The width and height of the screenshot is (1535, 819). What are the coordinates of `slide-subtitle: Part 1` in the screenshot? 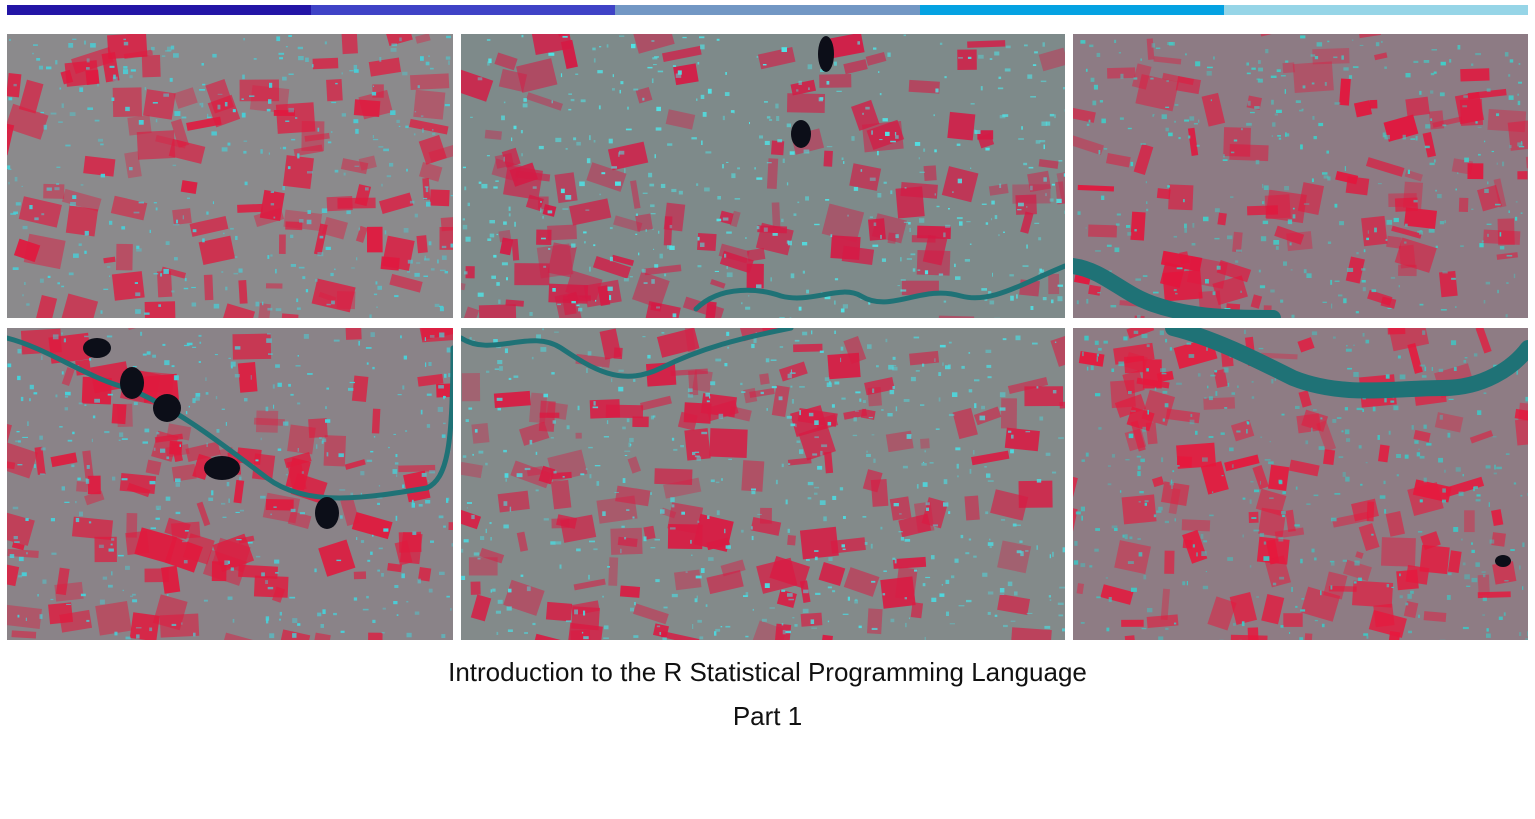 It's located at (767, 716).